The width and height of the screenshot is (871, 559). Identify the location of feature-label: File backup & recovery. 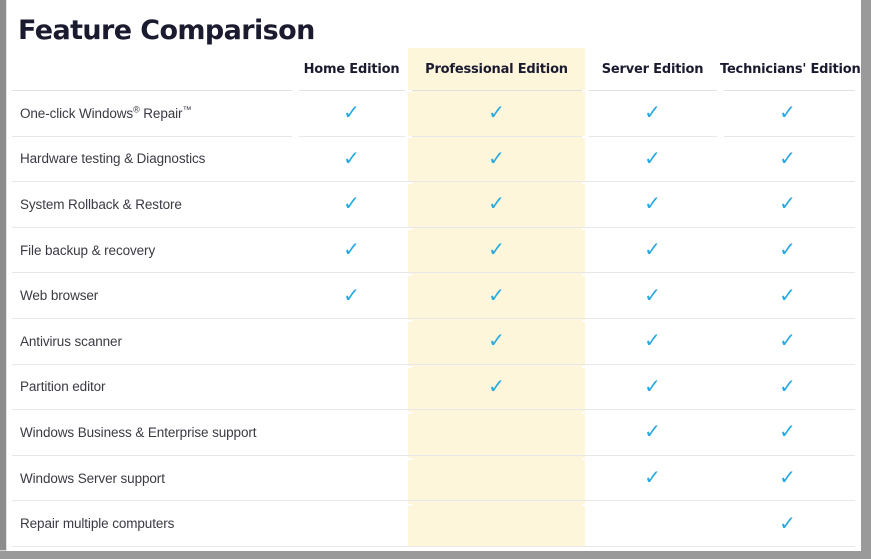
(153, 249).